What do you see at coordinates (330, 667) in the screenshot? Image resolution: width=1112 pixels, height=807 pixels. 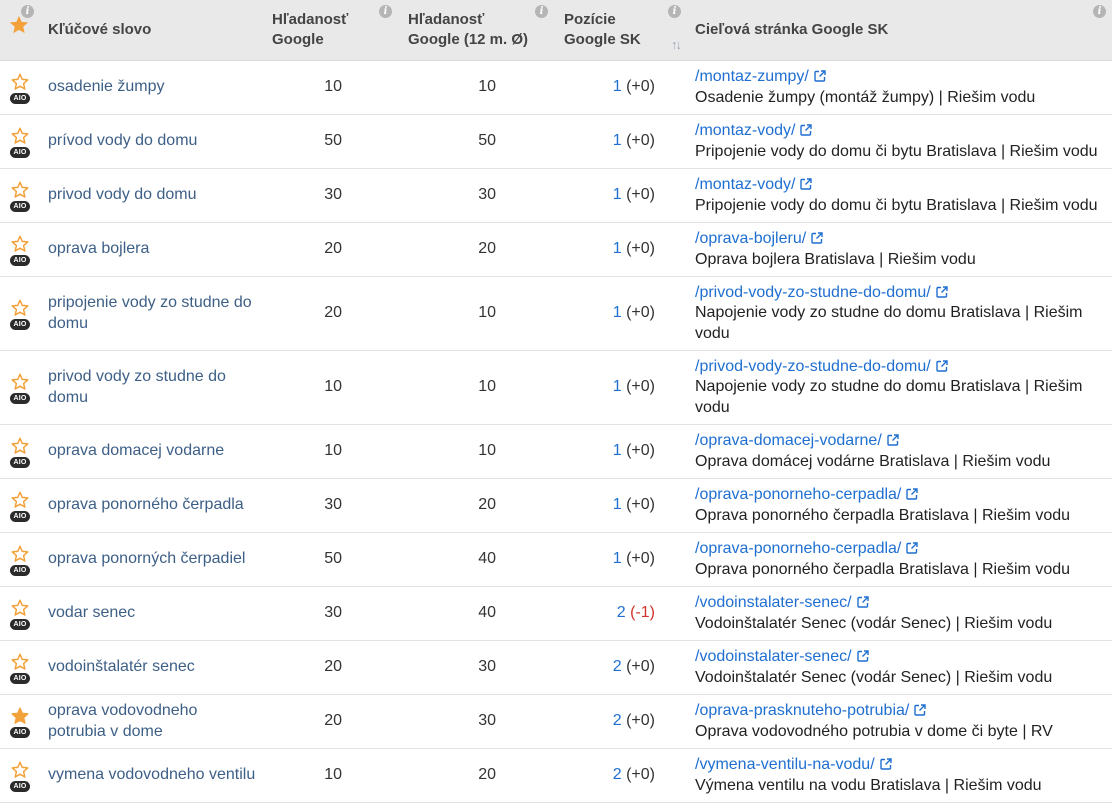 I see `google-volume: 20` at bounding box center [330, 667].